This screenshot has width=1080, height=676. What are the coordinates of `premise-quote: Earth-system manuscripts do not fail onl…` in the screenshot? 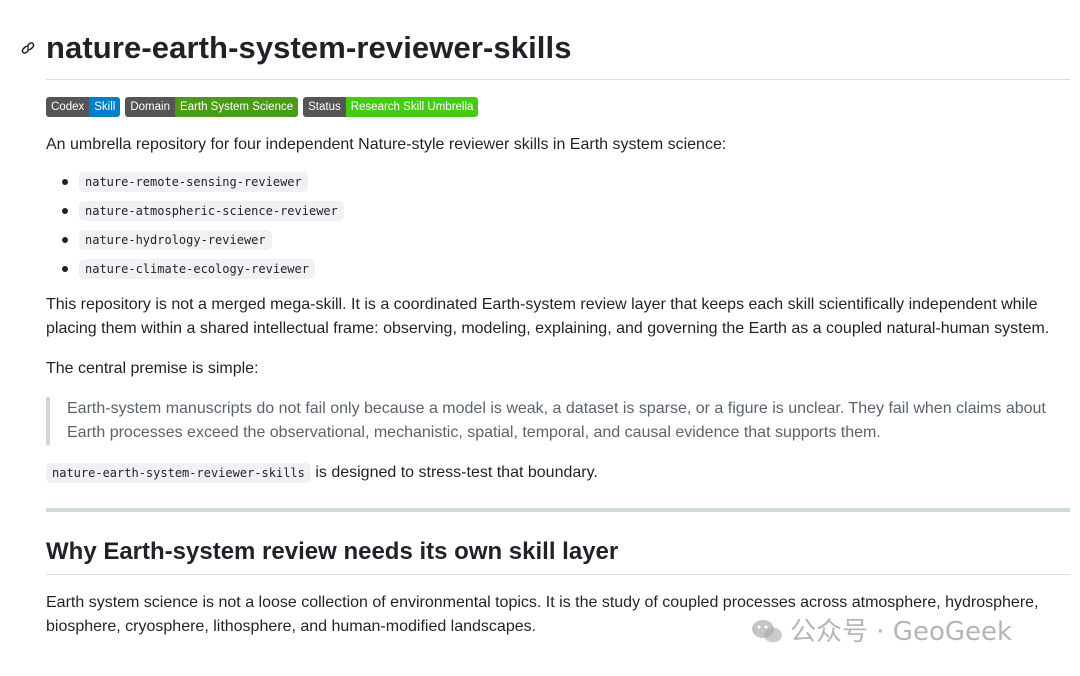 It's located at (558, 421).